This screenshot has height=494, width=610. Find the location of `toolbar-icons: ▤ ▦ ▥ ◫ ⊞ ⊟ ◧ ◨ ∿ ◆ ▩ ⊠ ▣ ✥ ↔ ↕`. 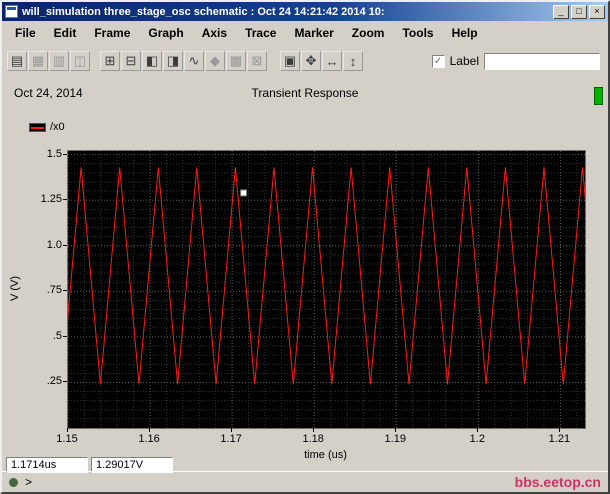

toolbar-icons: ▤ ▦ ▥ ◫ ⊞ ⊟ ◧ ◨ ∿ ◆ ▩ ⊠ ▣ ✥ ↔ ↕ is located at coordinates (185, 61).